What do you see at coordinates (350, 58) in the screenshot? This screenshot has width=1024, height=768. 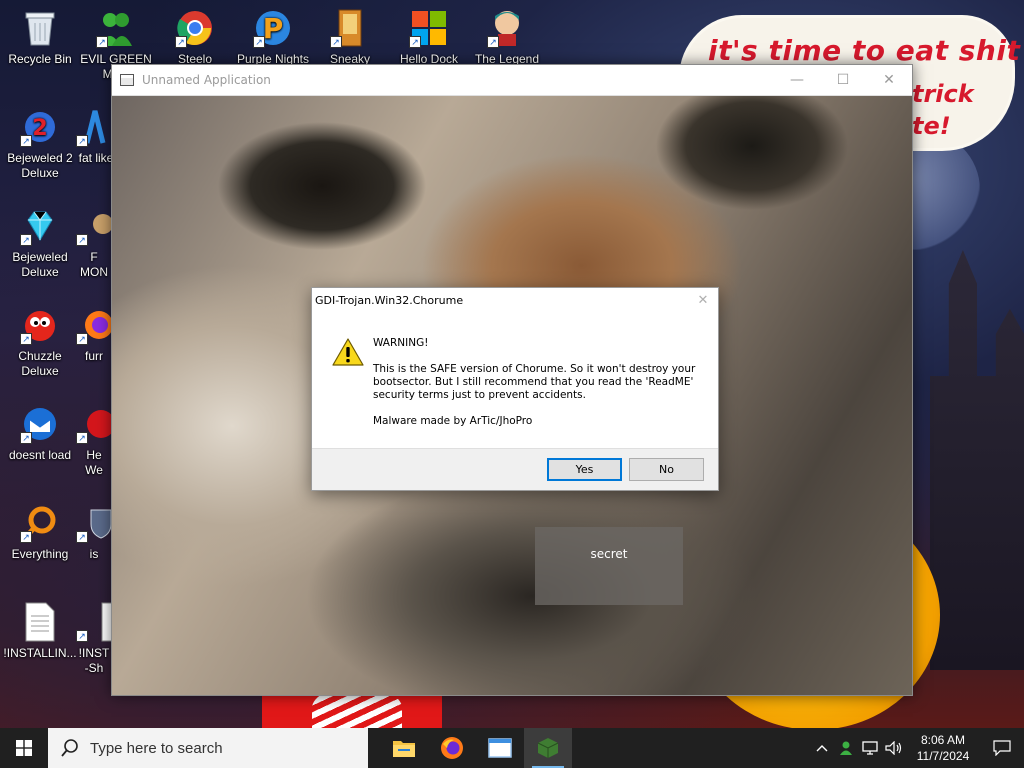 I see `desktop-icon-label: Sneaky` at bounding box center [350, 58].